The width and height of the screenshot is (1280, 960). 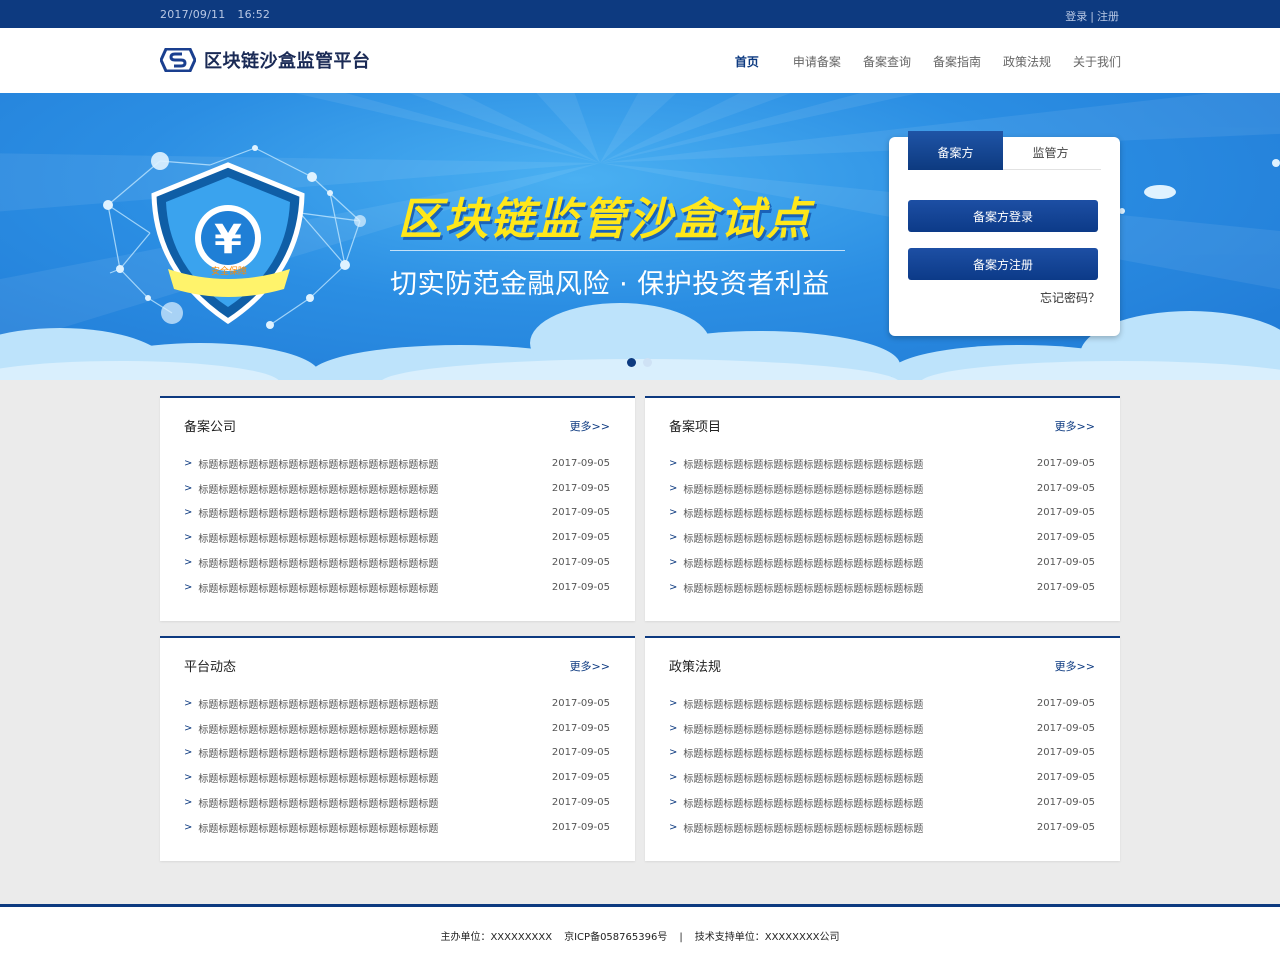 I want to click on login-link: 登录, so click(x=1076, y=16).